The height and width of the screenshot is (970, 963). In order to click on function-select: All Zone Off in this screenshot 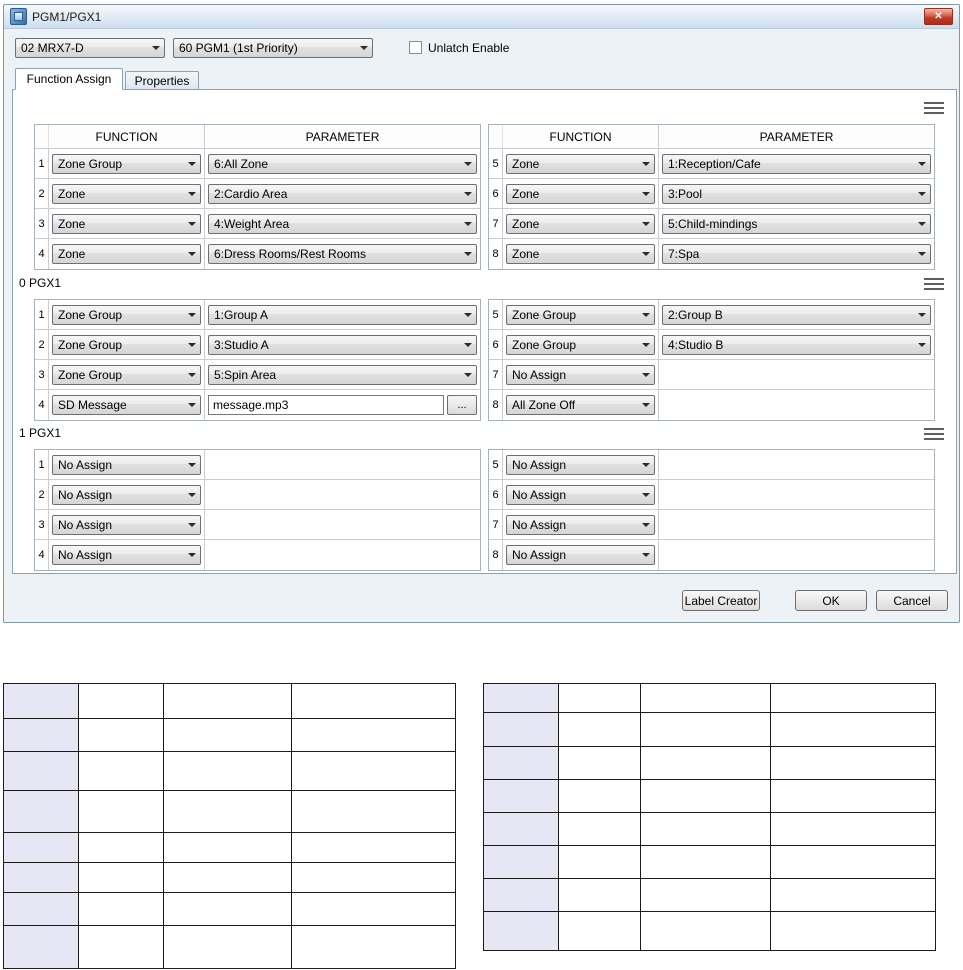, I will do `click(580, 405)`.